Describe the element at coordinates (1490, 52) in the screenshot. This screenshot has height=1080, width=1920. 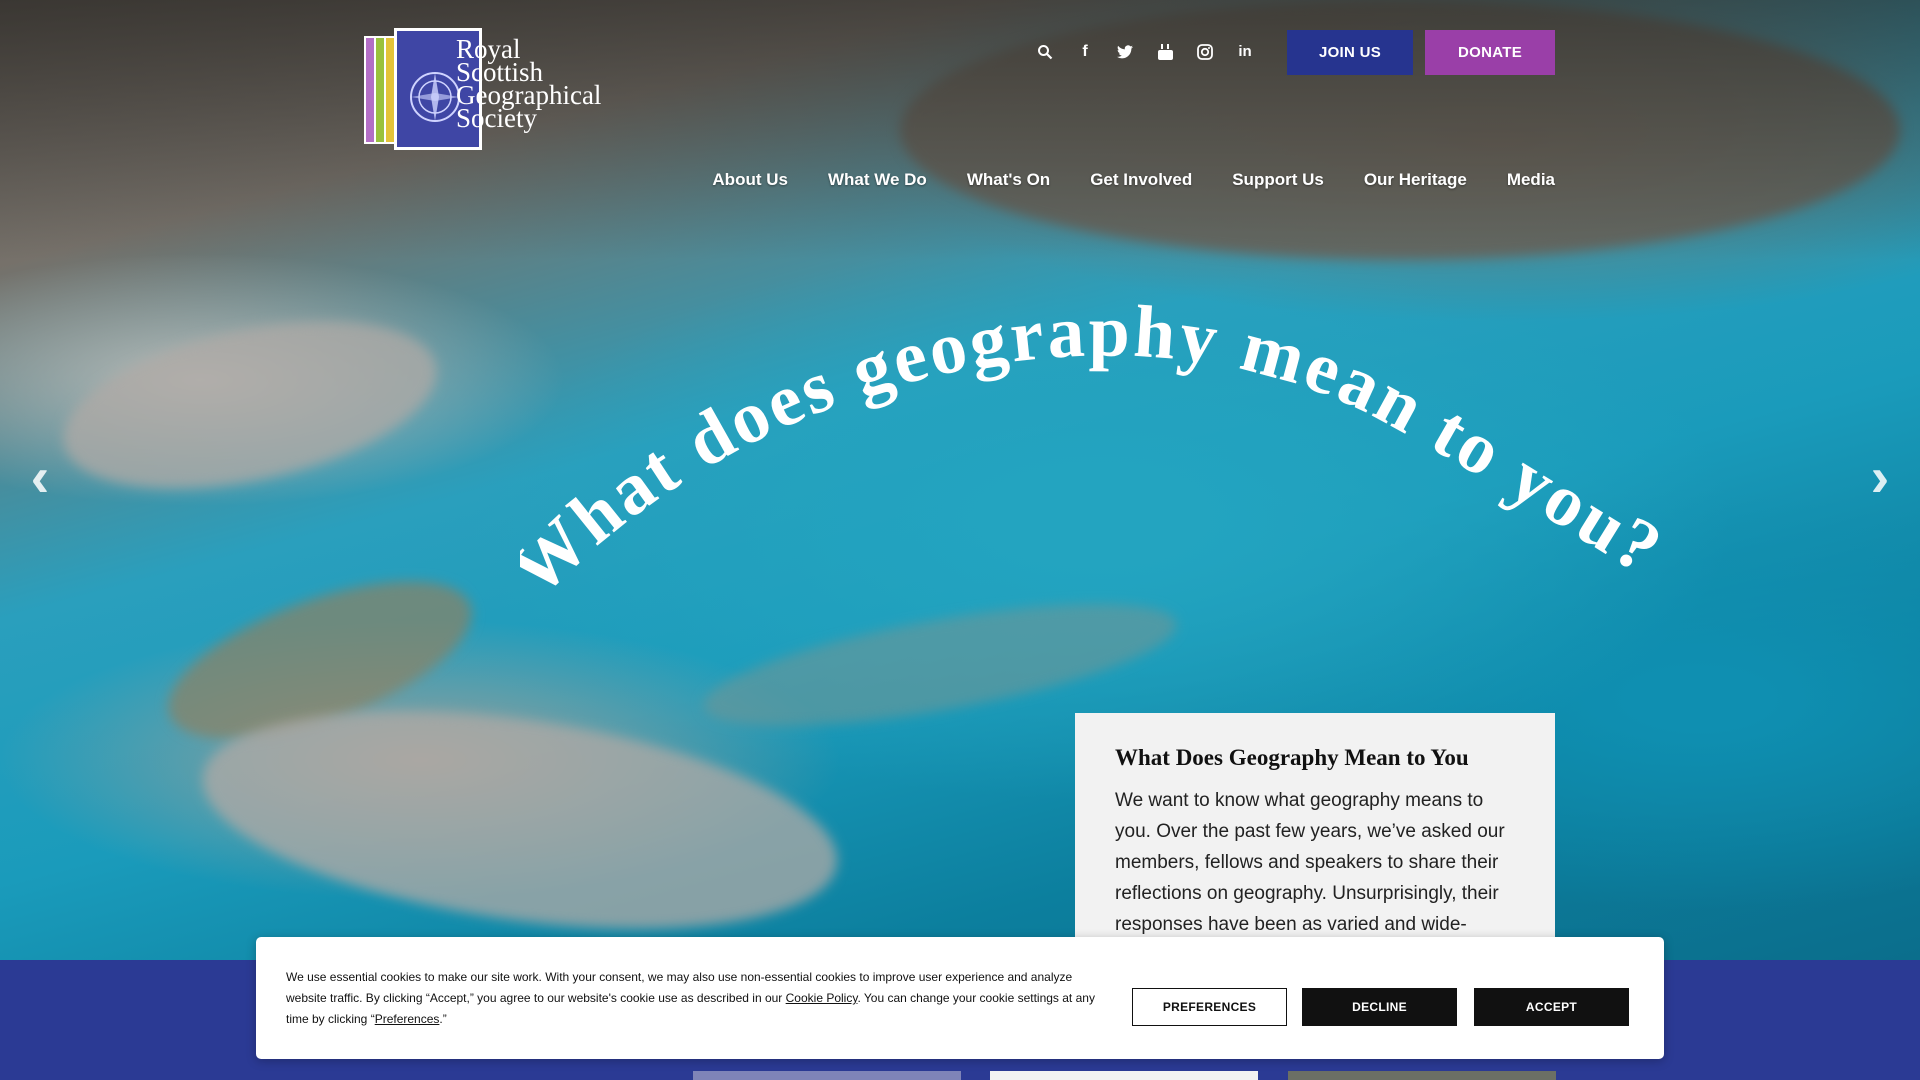
I see `donate-button: DONATE` at that location.